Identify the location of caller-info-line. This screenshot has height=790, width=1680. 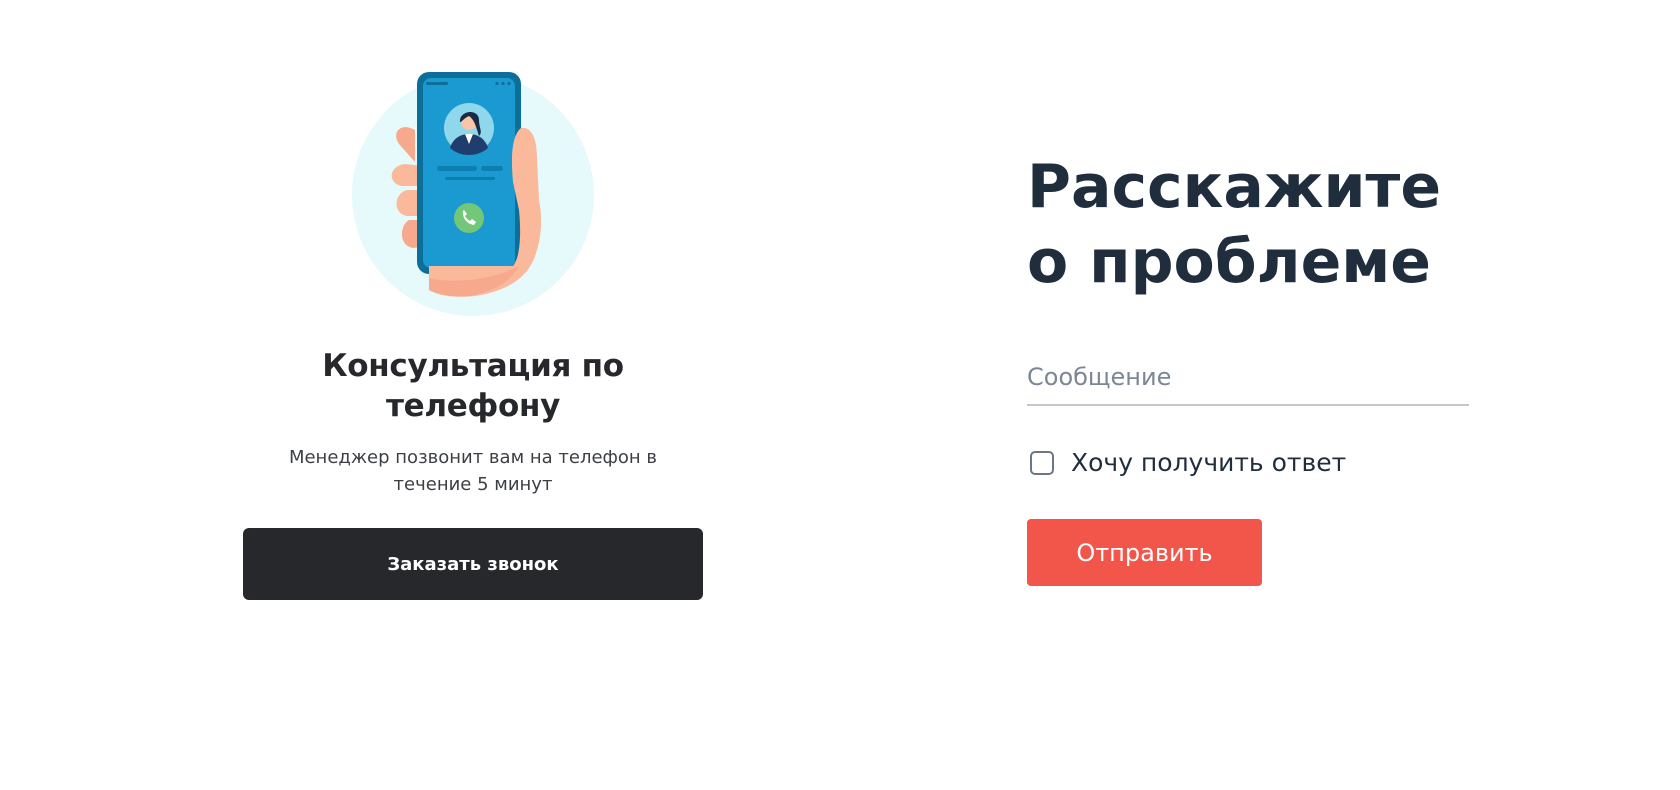
(470, 178).